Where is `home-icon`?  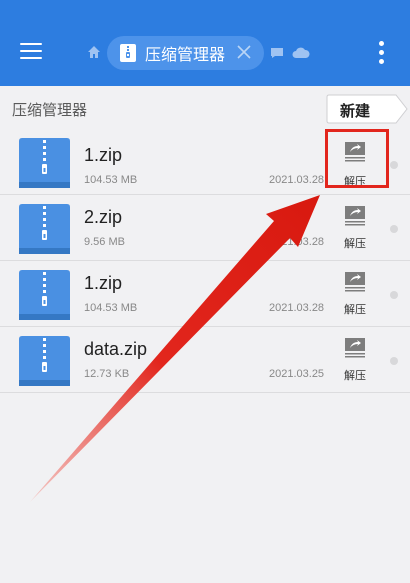 home-icon is located at coordinates (94, 52).